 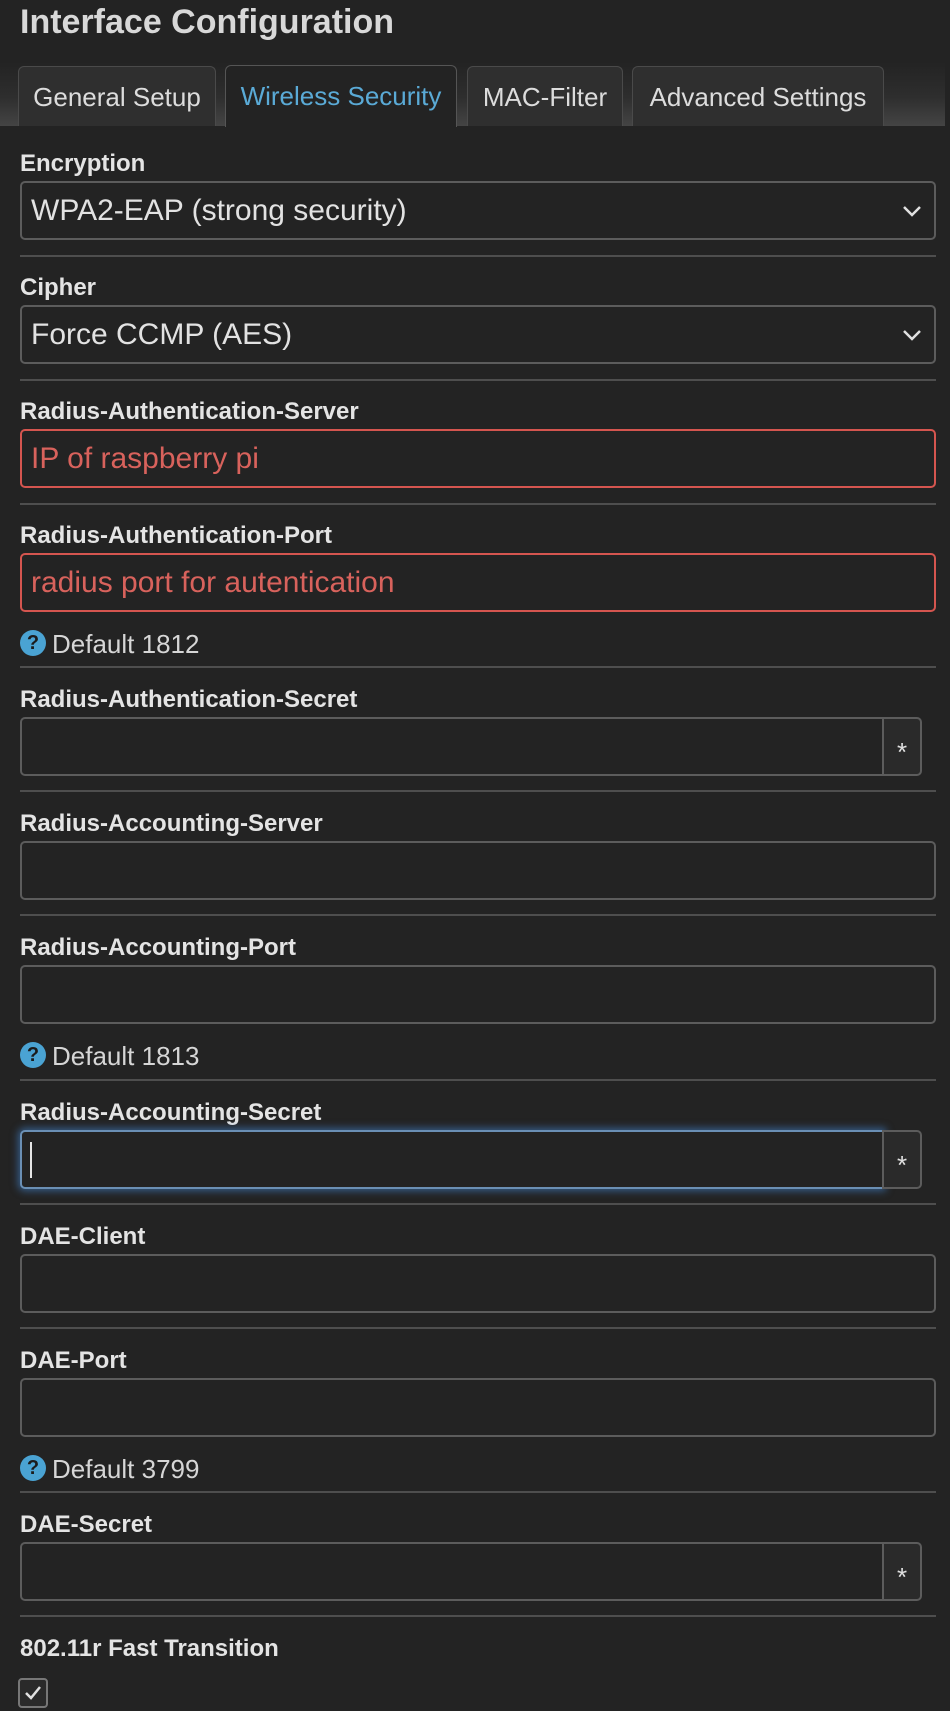 I want to click on dae-client-label: DAE-Client, so click(x=83, y=1236).